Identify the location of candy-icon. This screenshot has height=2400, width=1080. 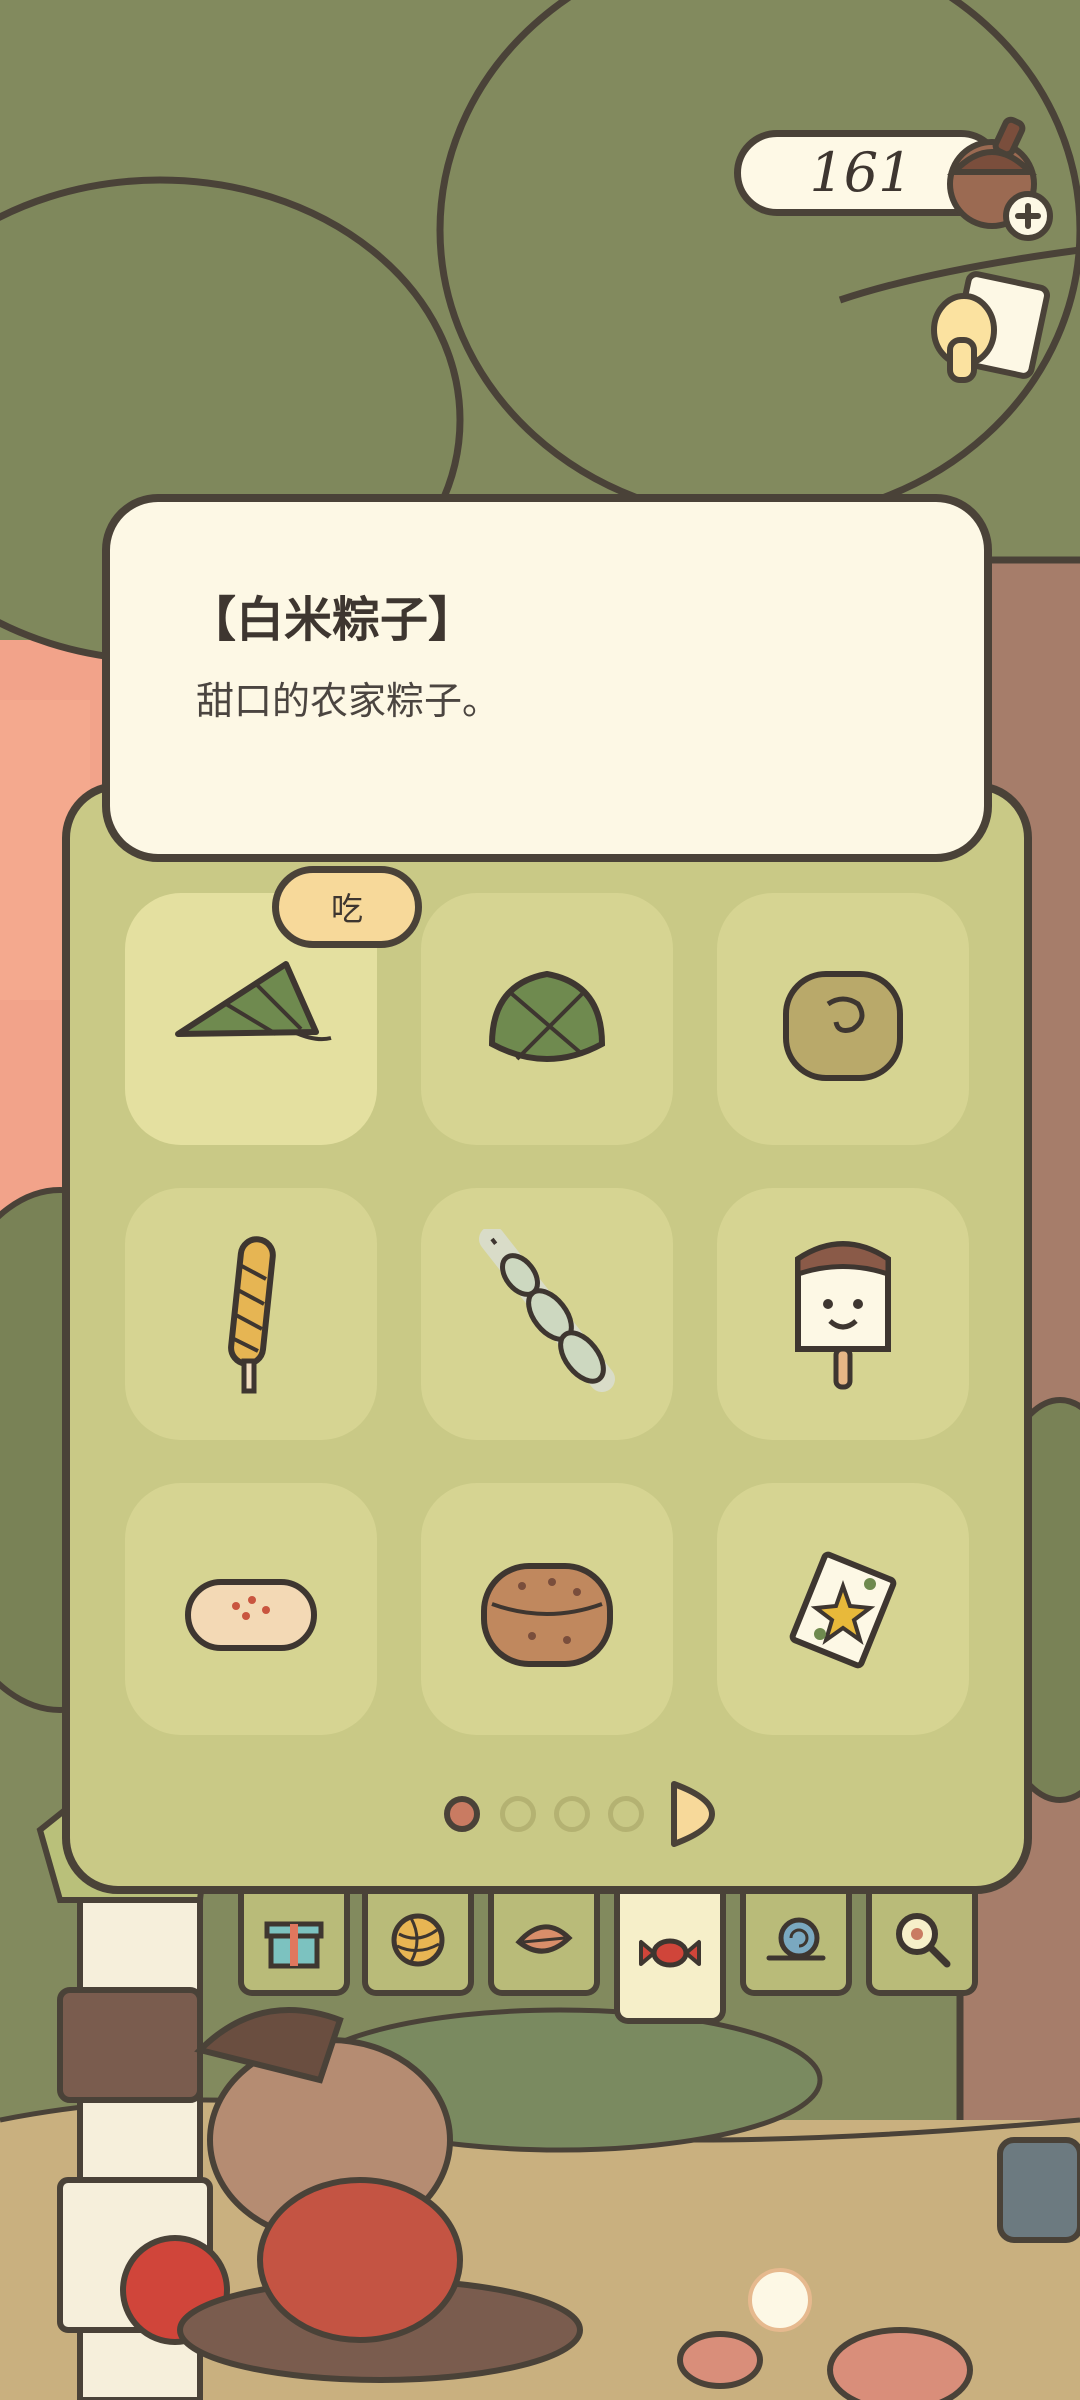
(670, 1953).